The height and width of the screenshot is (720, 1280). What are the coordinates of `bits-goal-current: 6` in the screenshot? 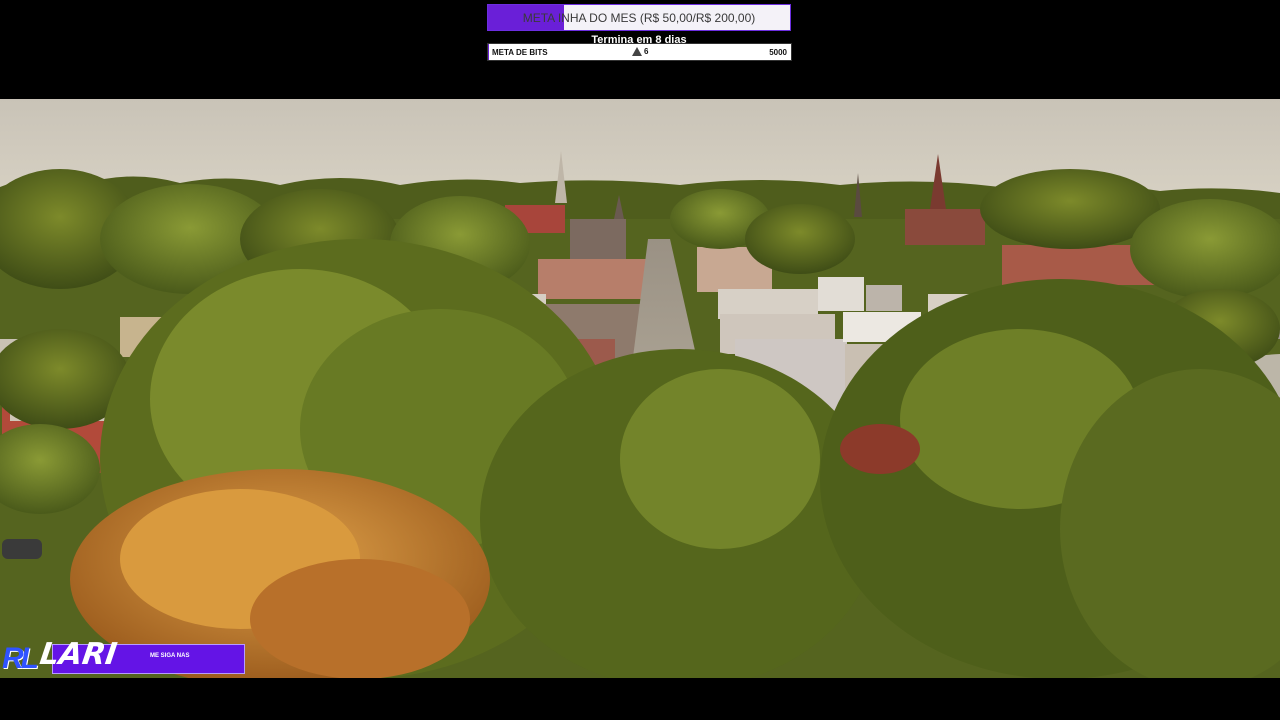 It's located at (640, 51).